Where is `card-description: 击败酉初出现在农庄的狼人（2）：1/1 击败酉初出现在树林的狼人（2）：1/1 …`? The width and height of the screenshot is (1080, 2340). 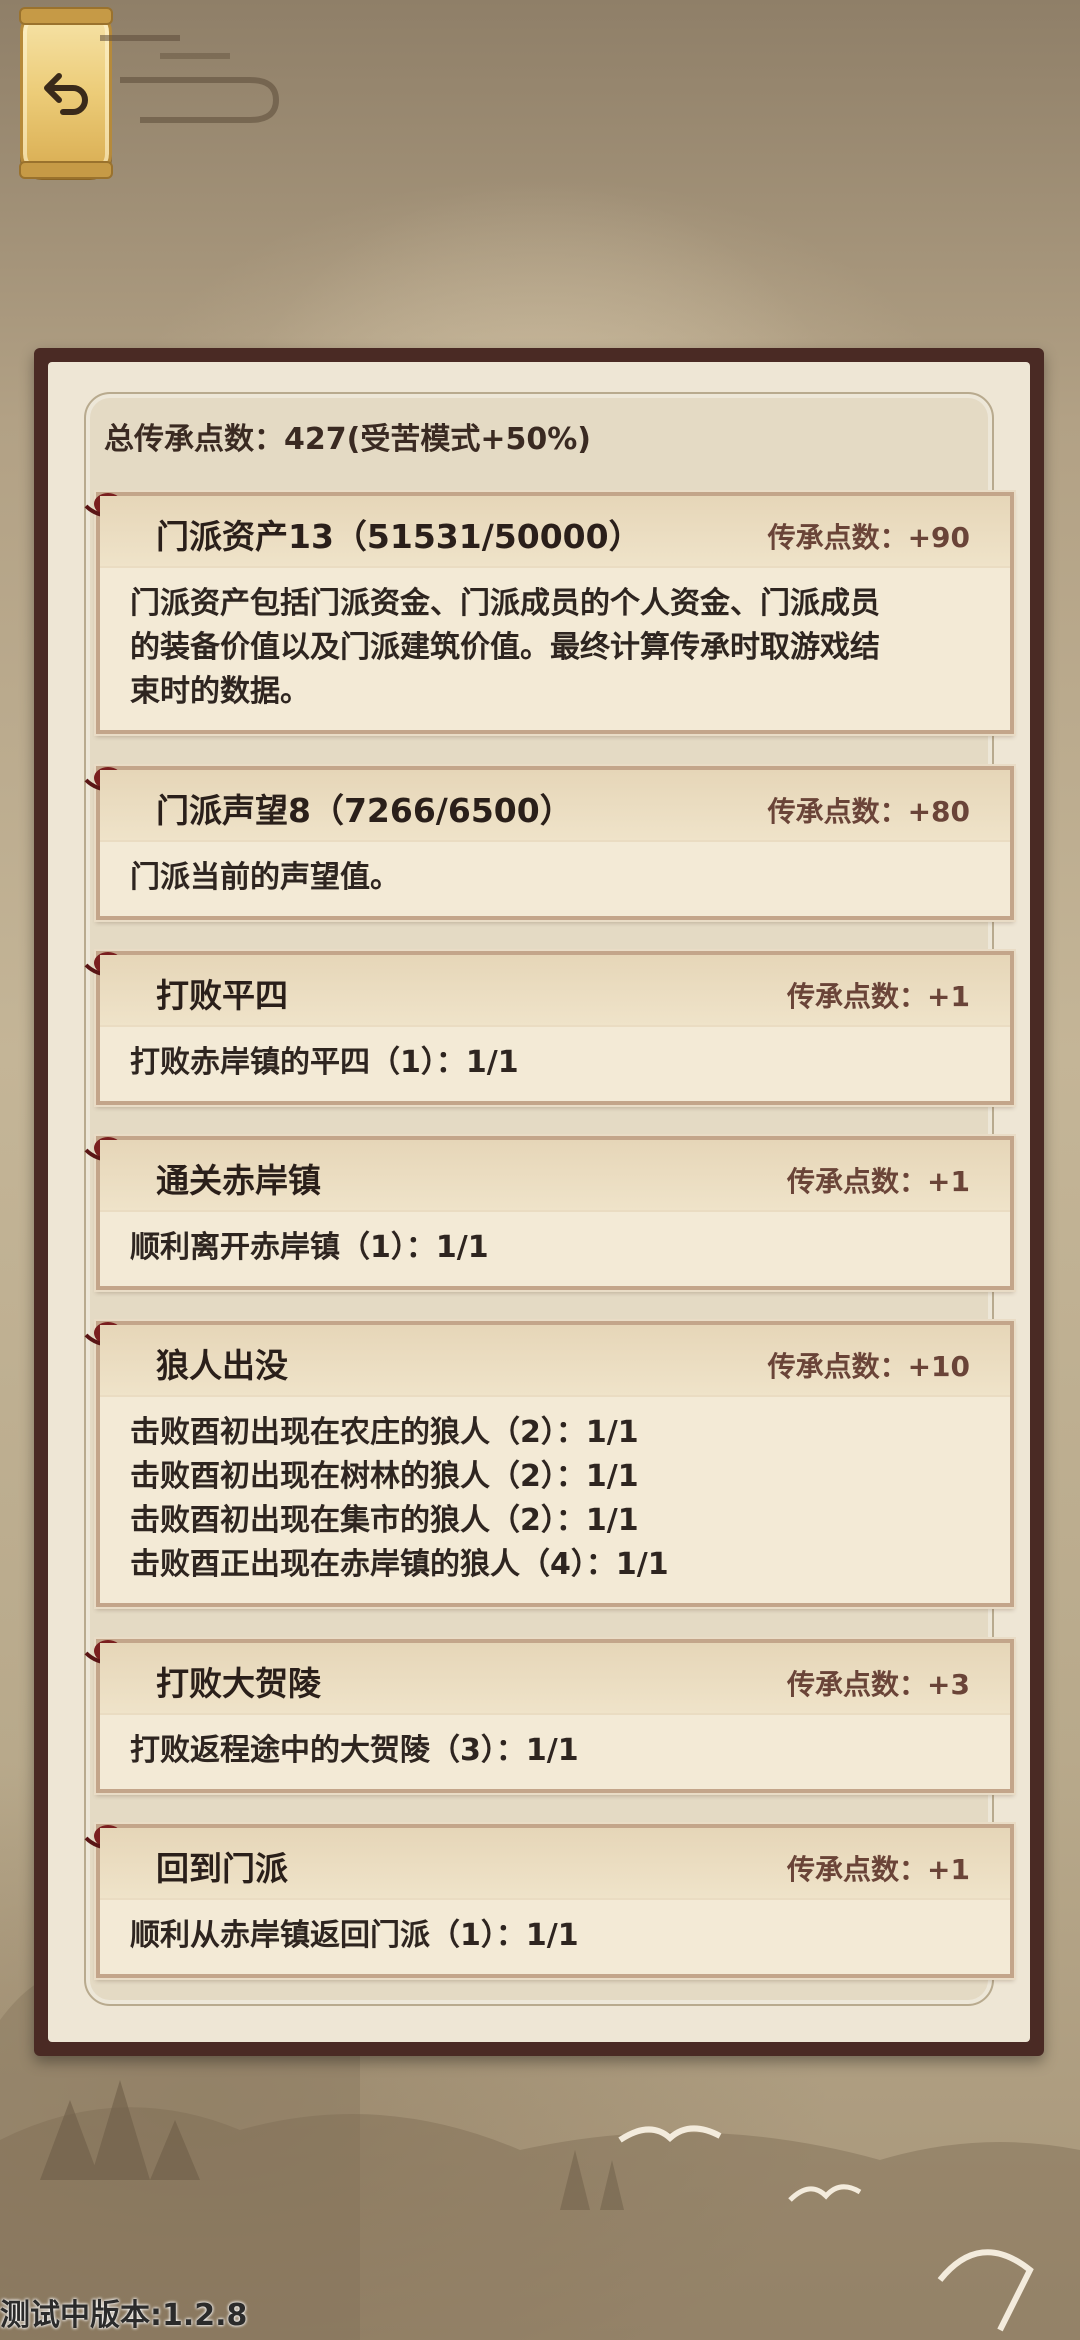 card-description: 击败酉初出现在农庄的狼人（2）：1/1 击败酉初出现在树林的狼人（2）：1/1 … is located at coordinates (555, 1500).